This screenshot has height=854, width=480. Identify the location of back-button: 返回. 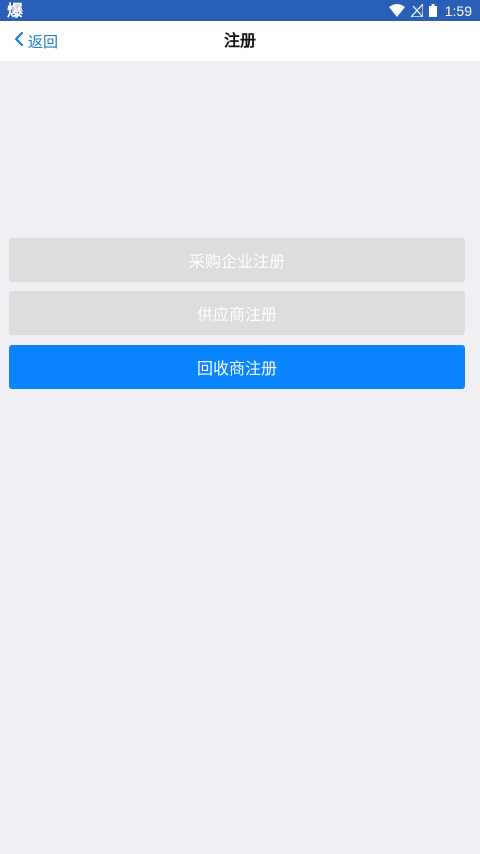
(36, 41).